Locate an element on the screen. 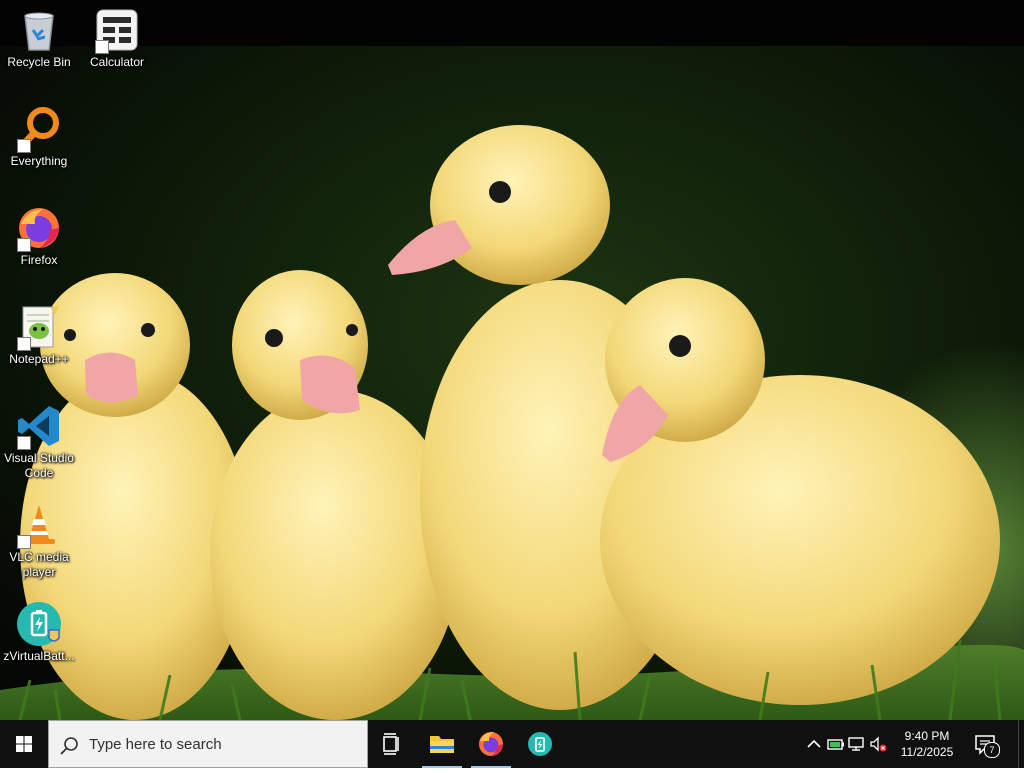 This screenshot has width=1024, height=773. desktop-icon-label: Recycle Bin is located at coordinates (39, 62).